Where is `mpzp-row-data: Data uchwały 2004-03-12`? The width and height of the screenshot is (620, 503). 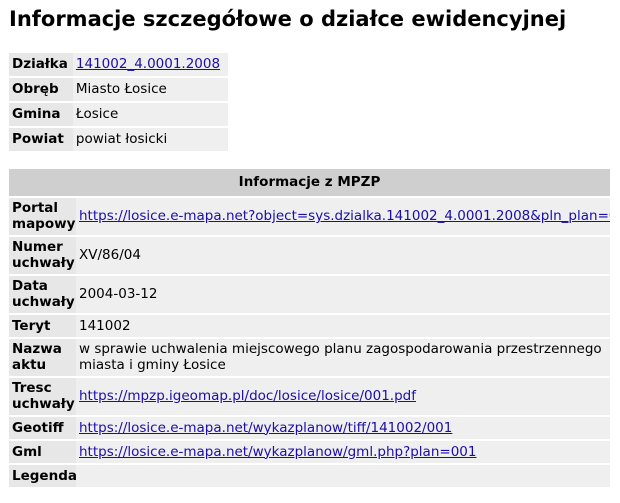
mpzp-row-data: Data uchwały 2004-03-12 is located at coordinates (310, 294).